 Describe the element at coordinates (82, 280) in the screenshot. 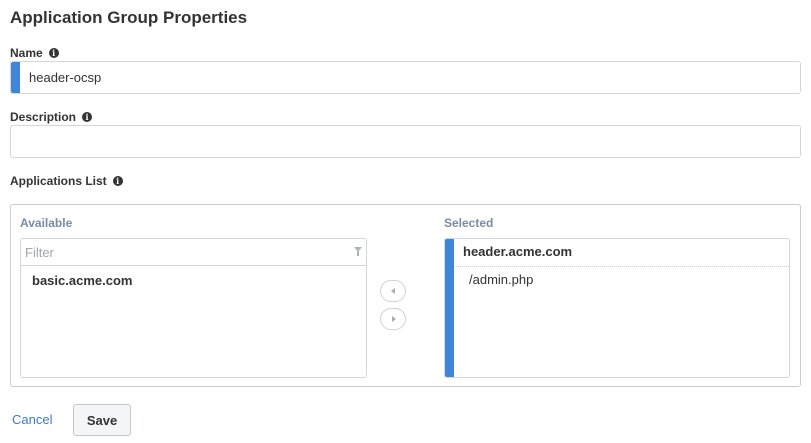

I see `list-item: basic.acme.com` at that location.